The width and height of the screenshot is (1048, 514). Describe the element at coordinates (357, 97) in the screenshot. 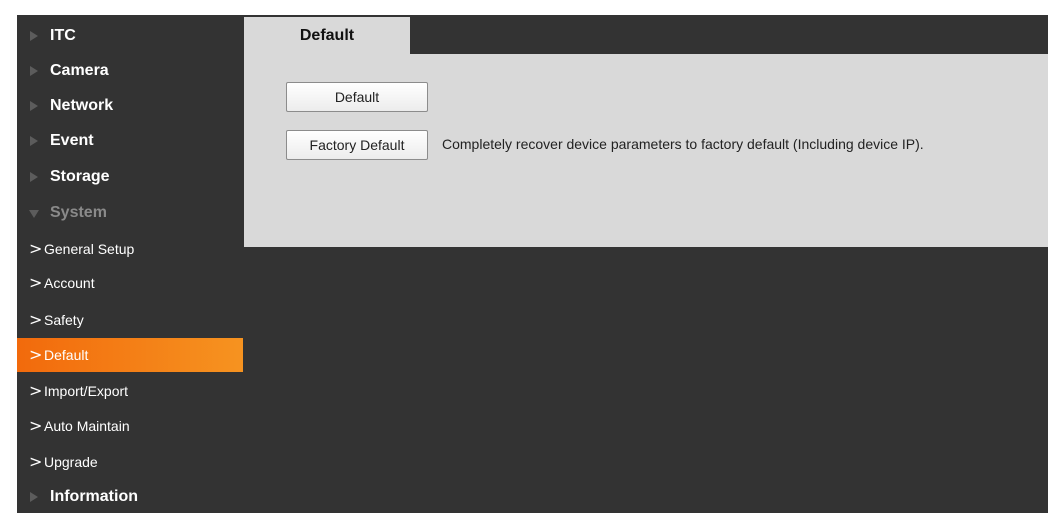

I see `default-button: Default` at that location.